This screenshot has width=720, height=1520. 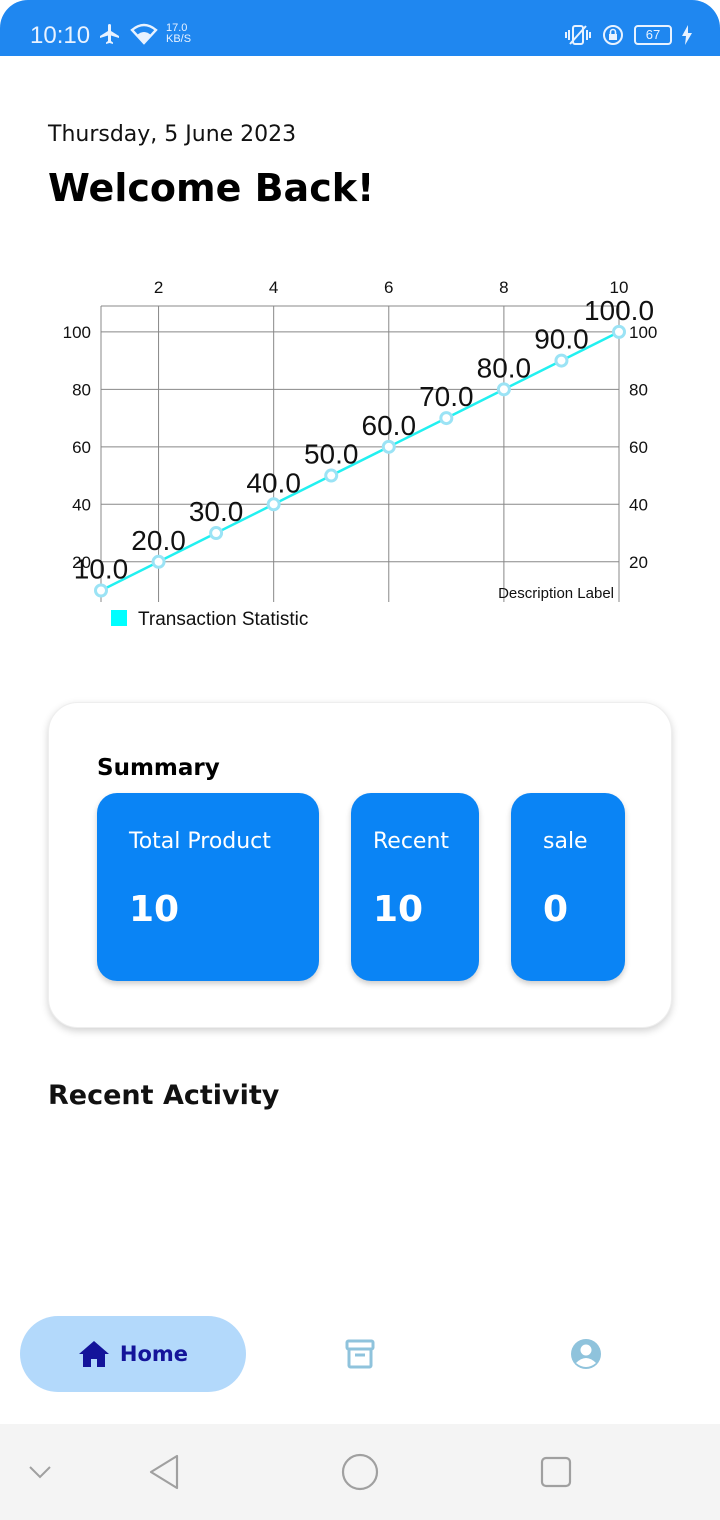 I want to click on total-product-value: 10, so click(x=154, y=909).